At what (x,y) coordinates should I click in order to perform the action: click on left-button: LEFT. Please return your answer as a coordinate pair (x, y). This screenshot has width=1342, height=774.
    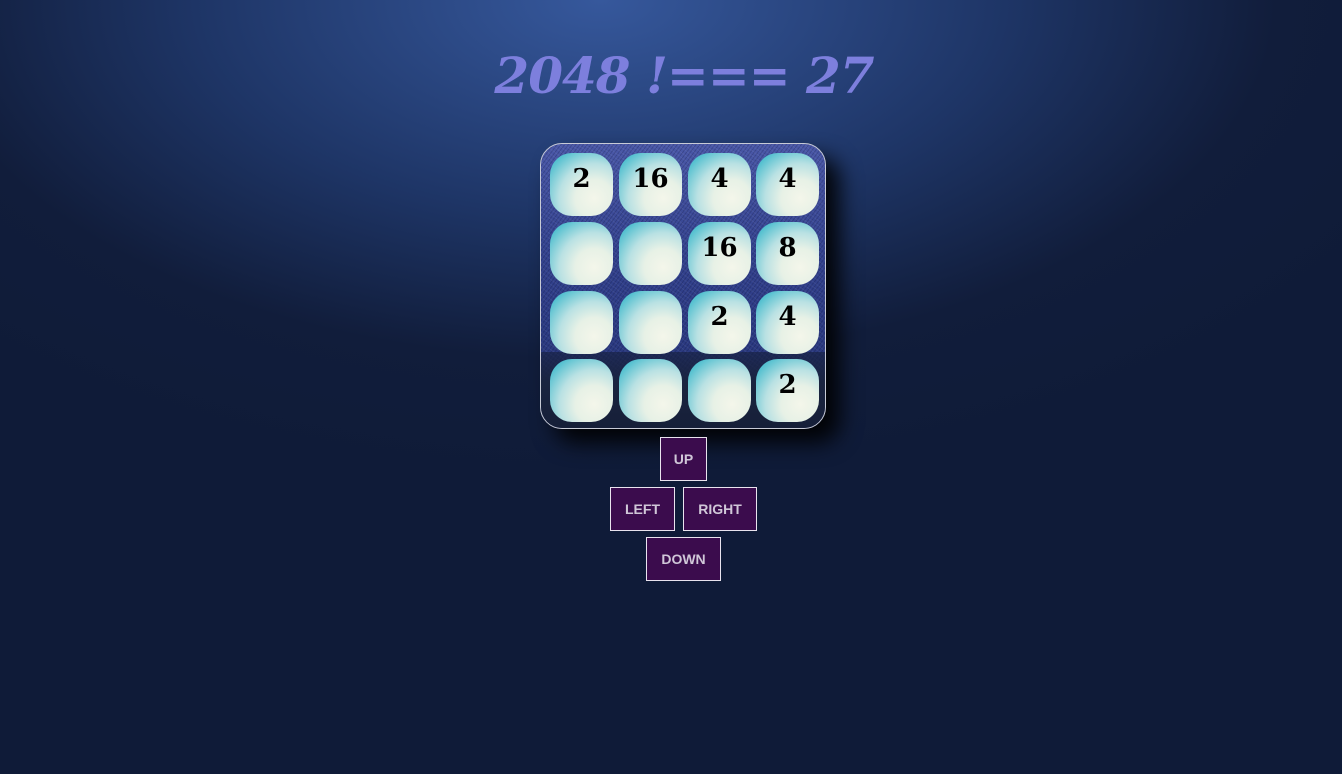
    Looking at the image, I should click on (642, 509).